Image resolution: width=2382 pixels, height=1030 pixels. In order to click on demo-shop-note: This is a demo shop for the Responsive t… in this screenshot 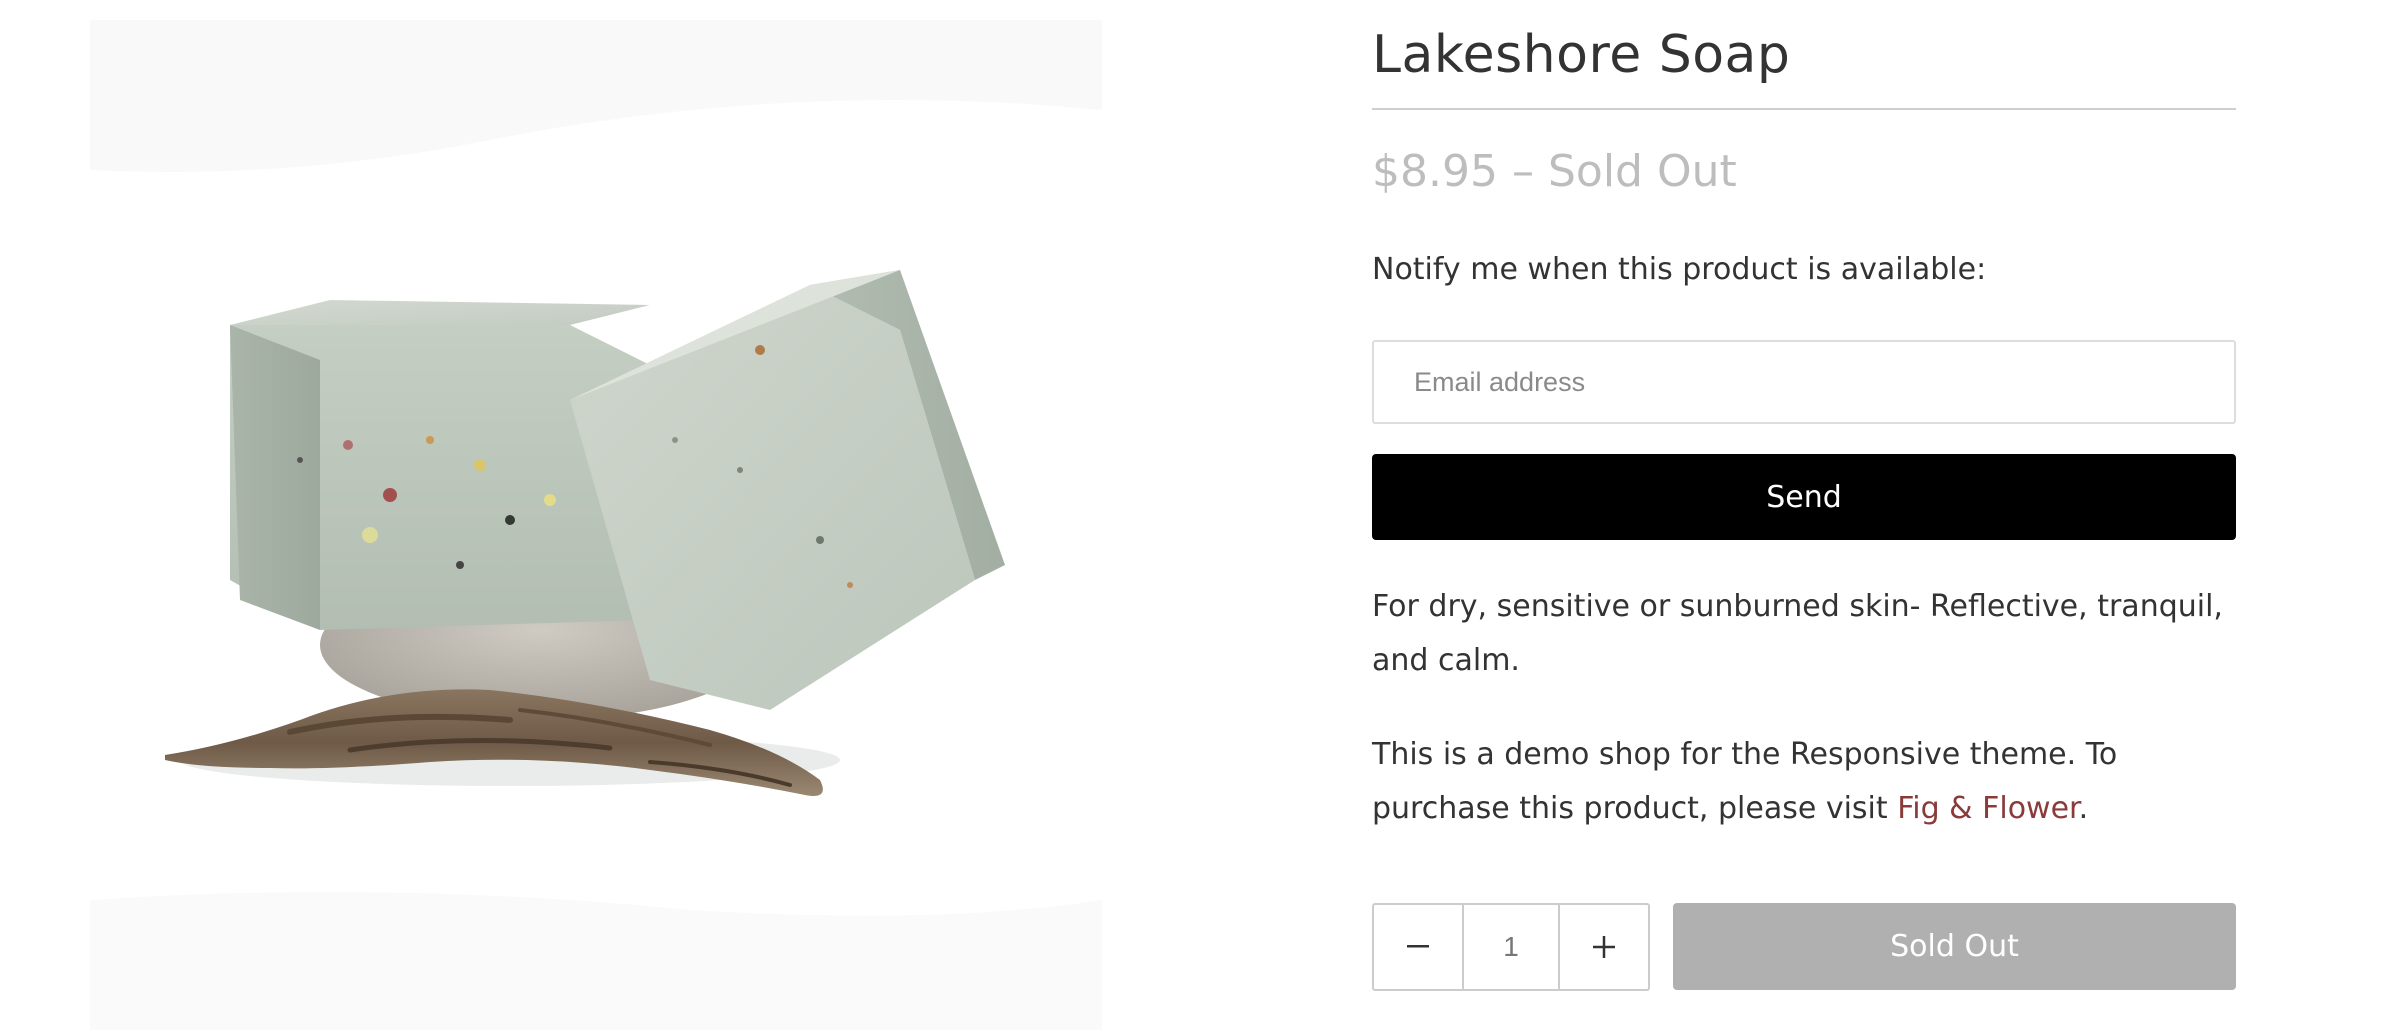, I will do `click(1804, 782)`.